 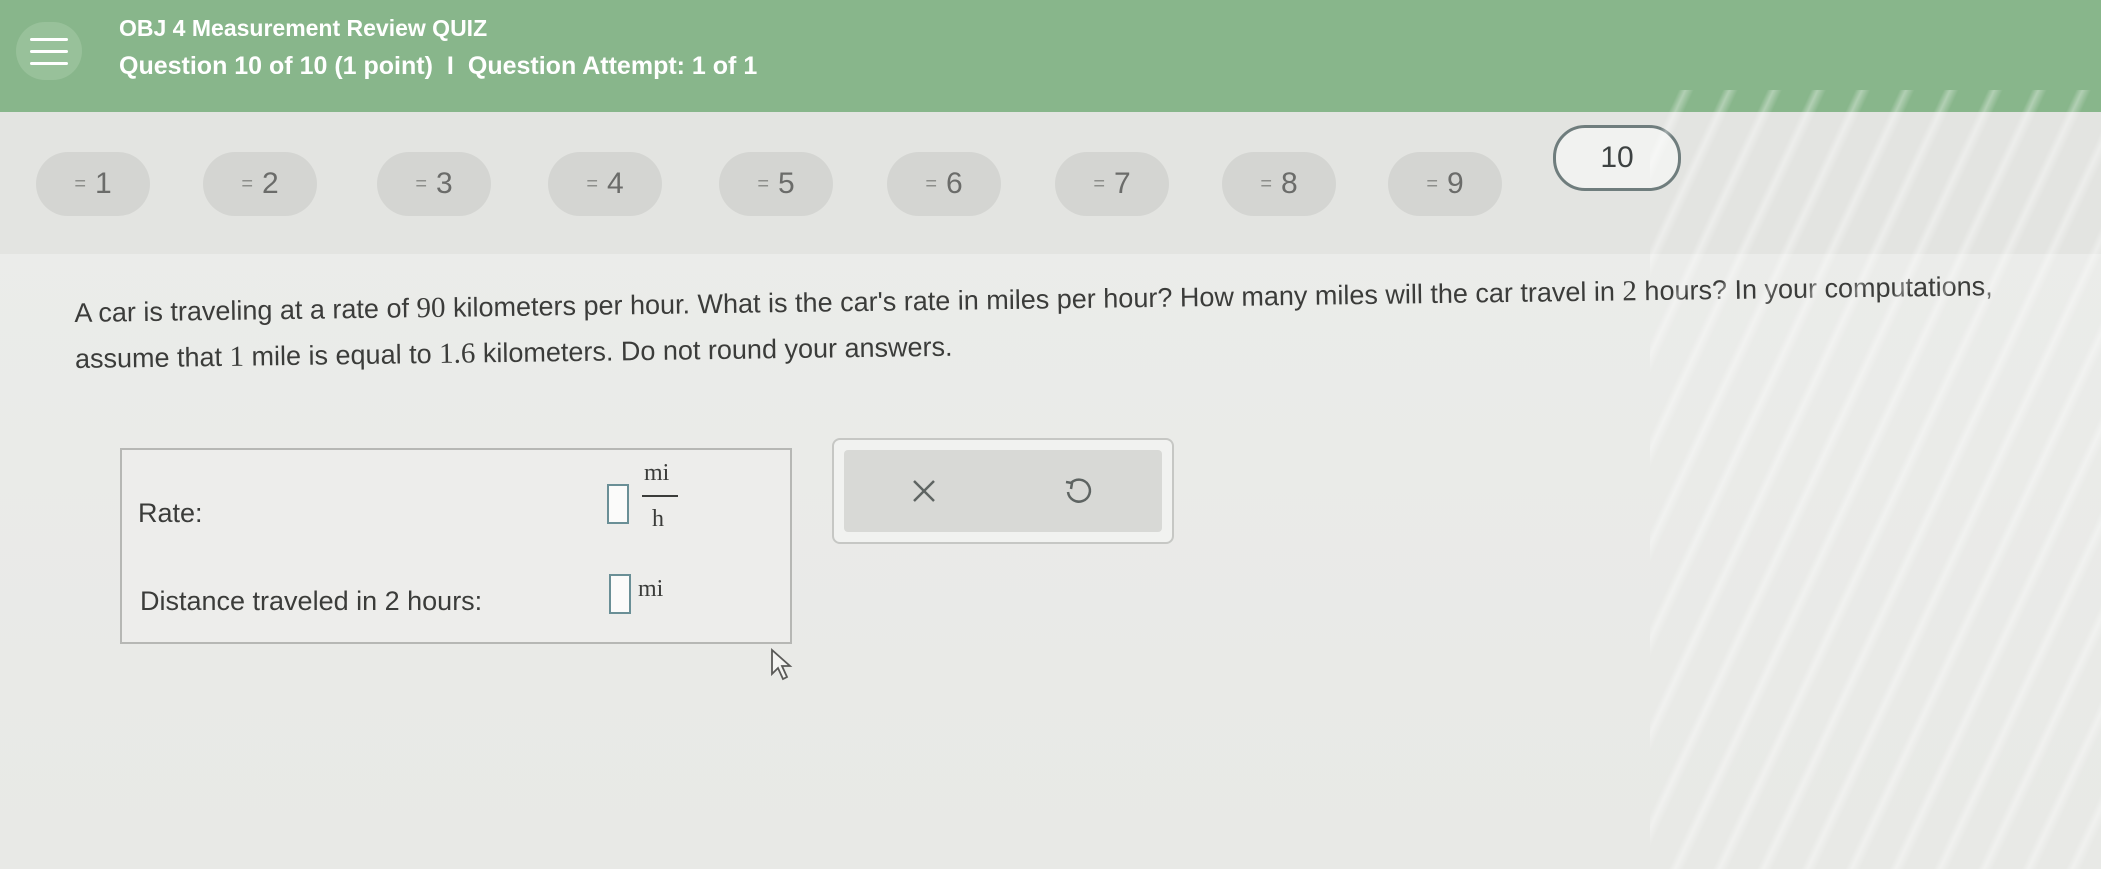 I want to click on question-nav-item: = 8, so click(x=1279, y=184).